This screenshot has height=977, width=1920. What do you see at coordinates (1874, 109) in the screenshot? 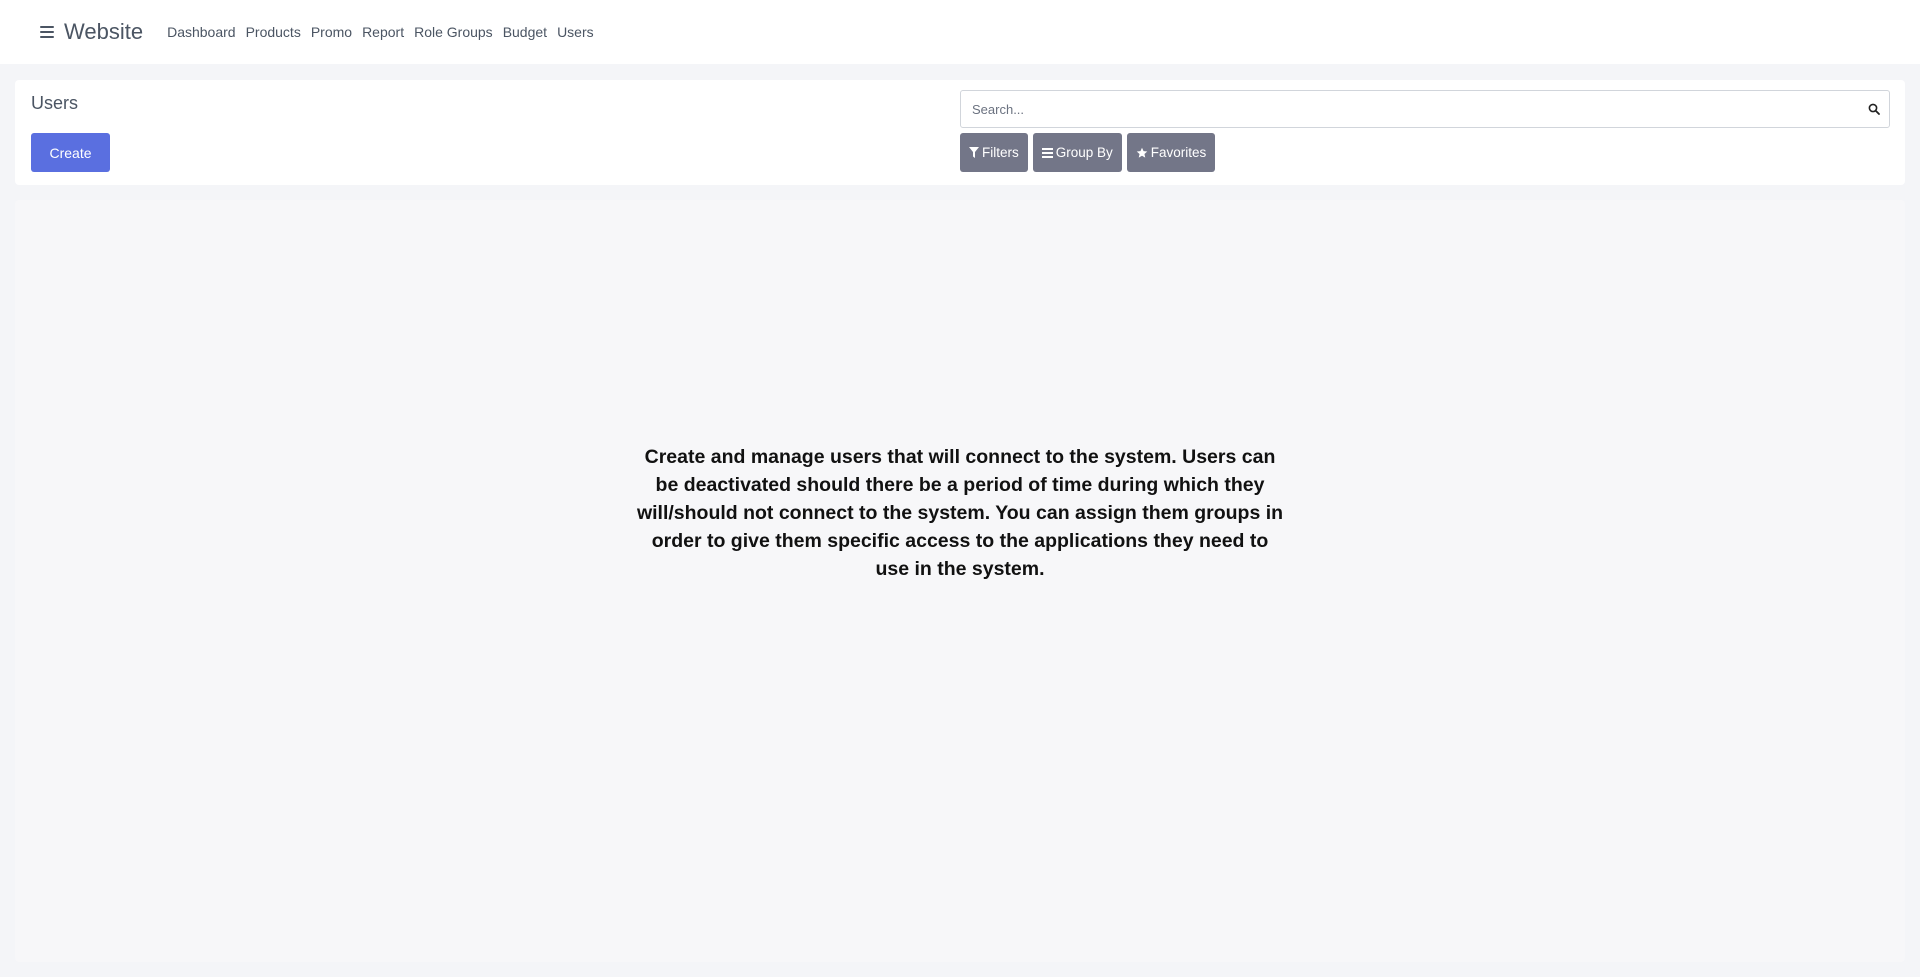
I see `search-icon` at bounding box center [1874, 109].